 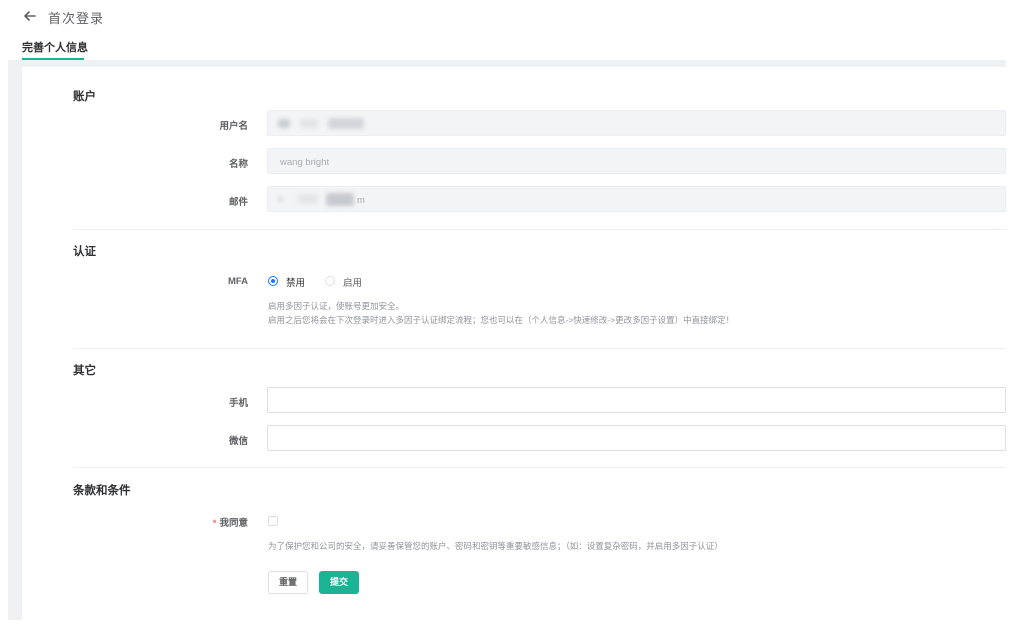 I want to click on phone-label: 手机, so click(x=238, y=403).